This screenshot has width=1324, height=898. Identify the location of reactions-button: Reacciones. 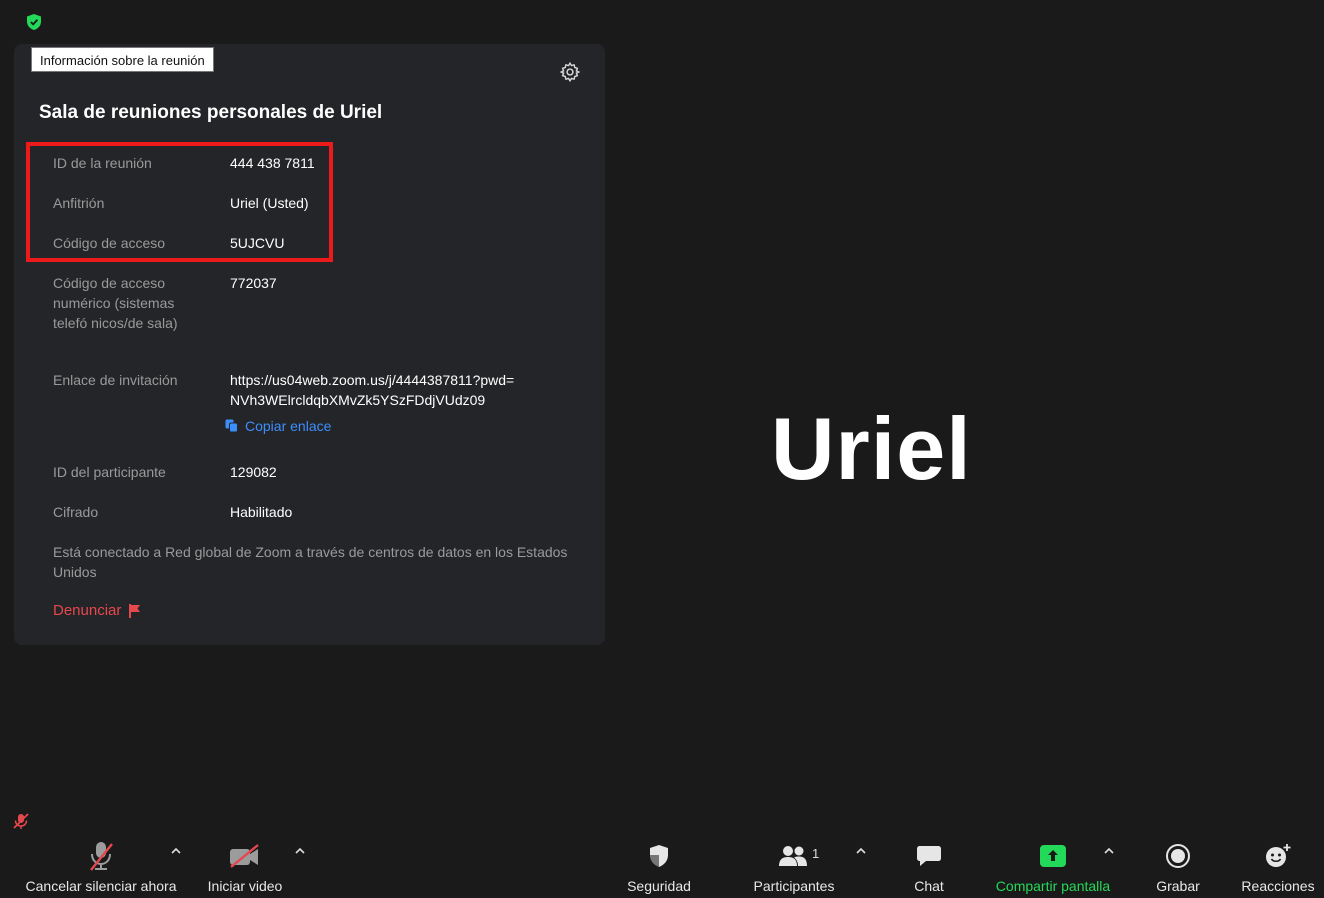
(1278, 864).